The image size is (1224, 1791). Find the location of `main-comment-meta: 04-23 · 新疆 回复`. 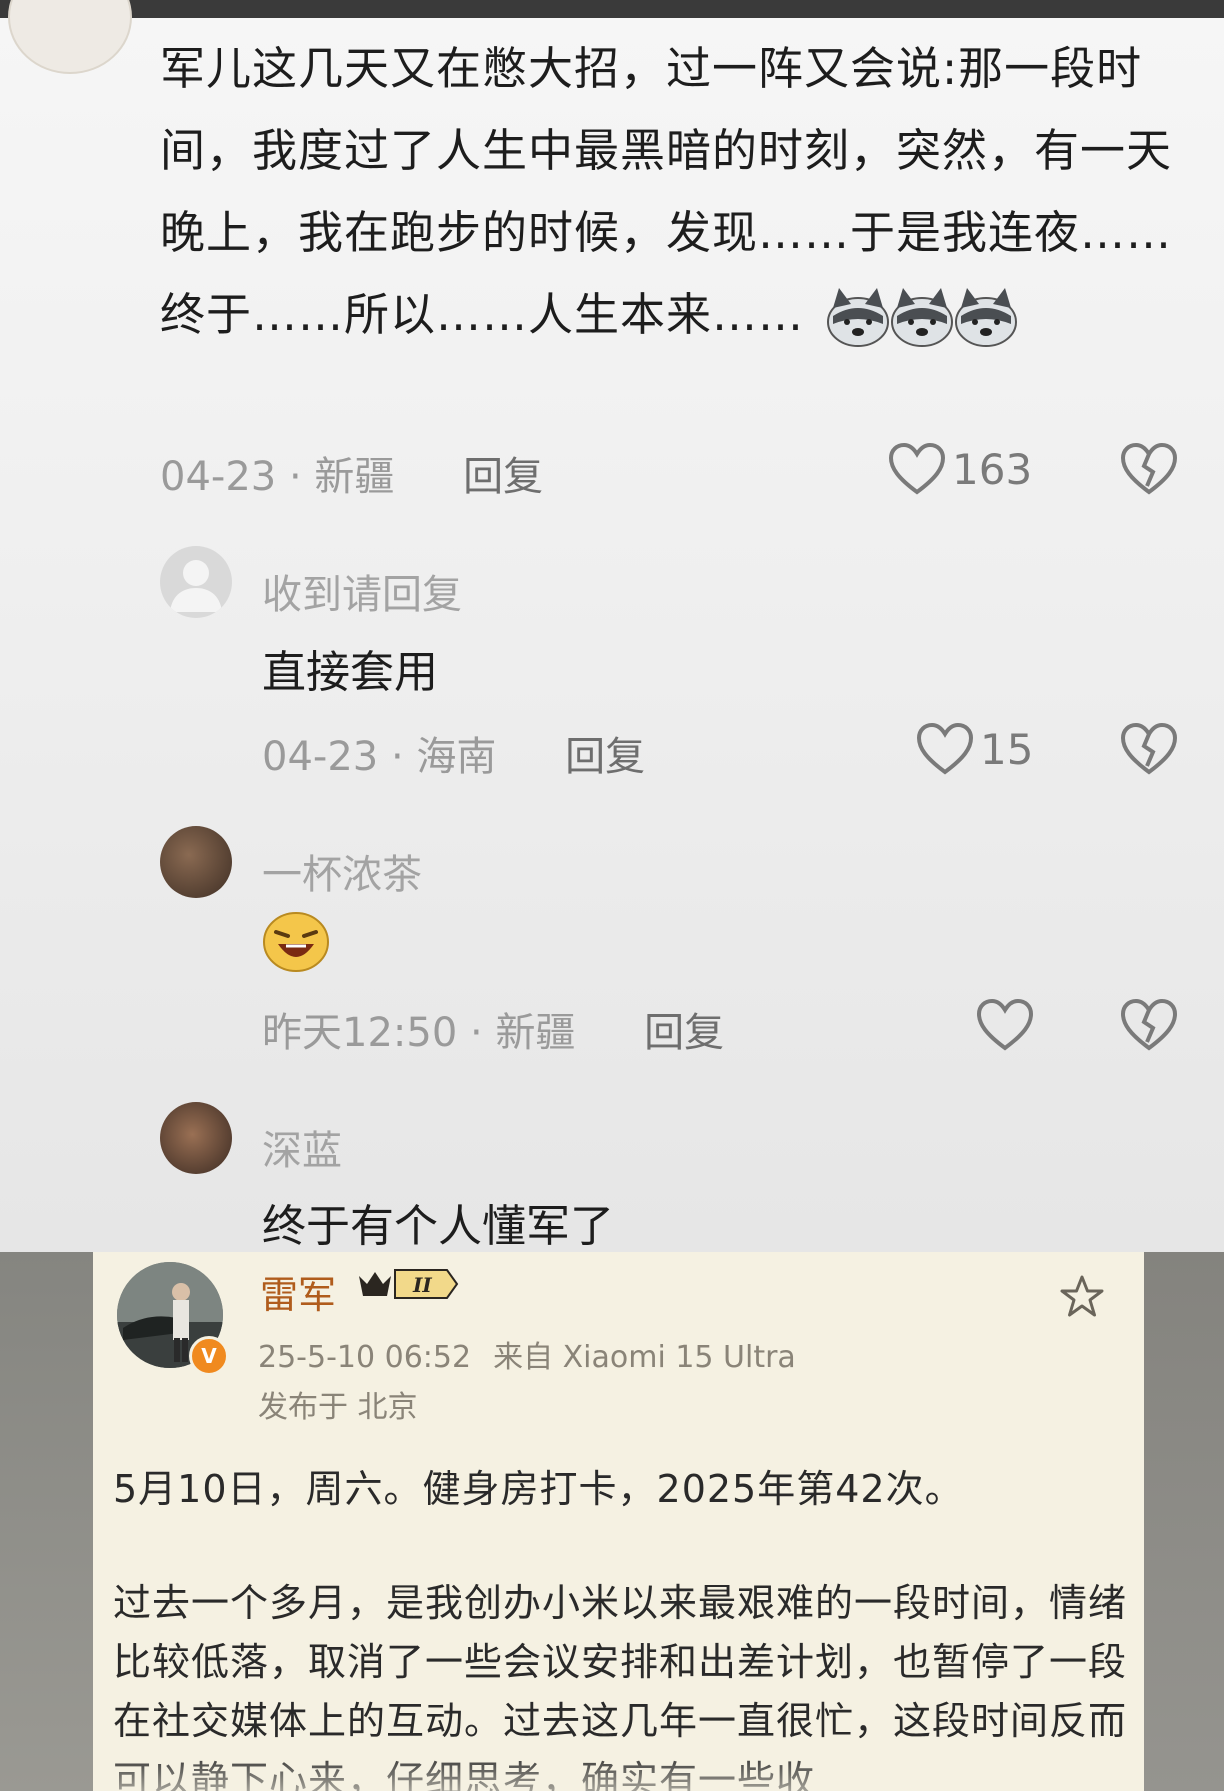

main-comment-meta: 04-23 · 新疆 回复 is located at coordinates (351, 473).